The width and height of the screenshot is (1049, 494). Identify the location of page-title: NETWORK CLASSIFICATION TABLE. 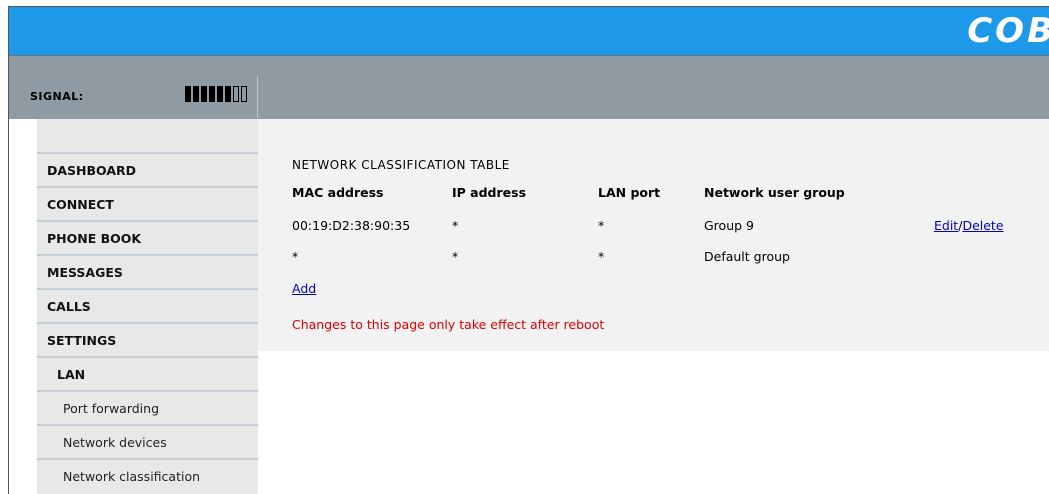
(401, 165).